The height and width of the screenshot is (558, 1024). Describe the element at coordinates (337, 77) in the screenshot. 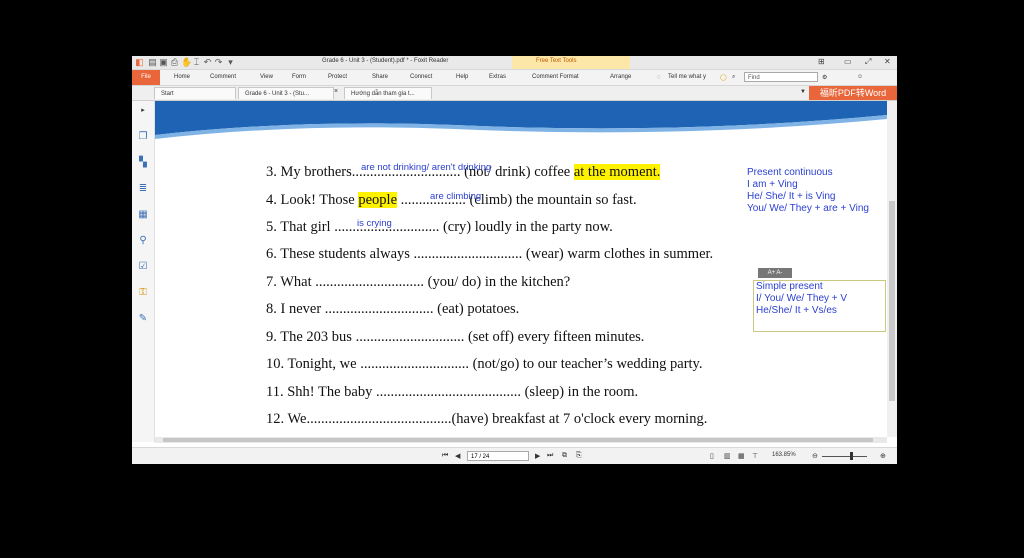

I see `menu-protect: Protect` at that location.